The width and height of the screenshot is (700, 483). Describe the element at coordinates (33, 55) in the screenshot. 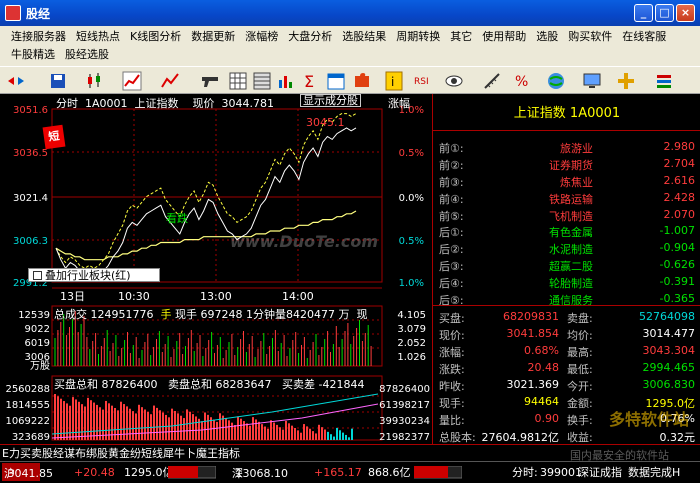

I see `menu-item-row2-0: 牛股精选` at that location.